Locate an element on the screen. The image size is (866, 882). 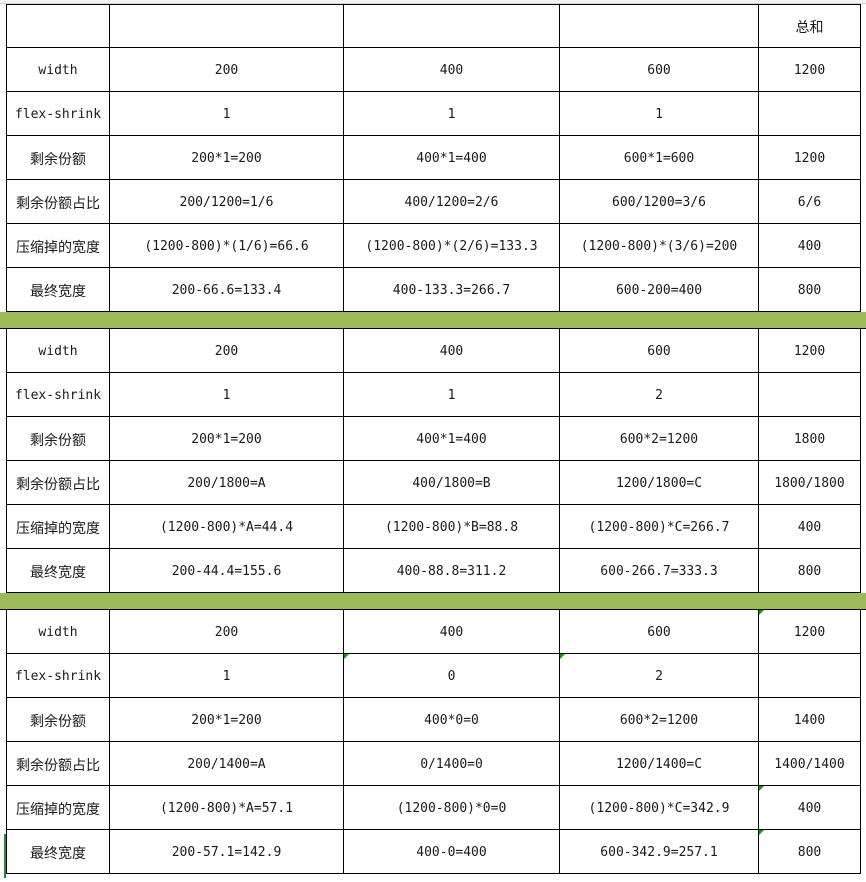
table-cell: (1200-800)*C=266.7 is located at coordinates (658, 526).